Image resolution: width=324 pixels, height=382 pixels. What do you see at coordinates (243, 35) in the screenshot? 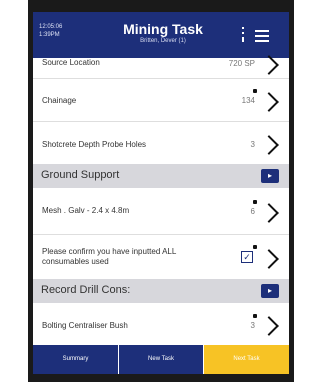
I see `more-options-icon` at bounding box center [243, 35].